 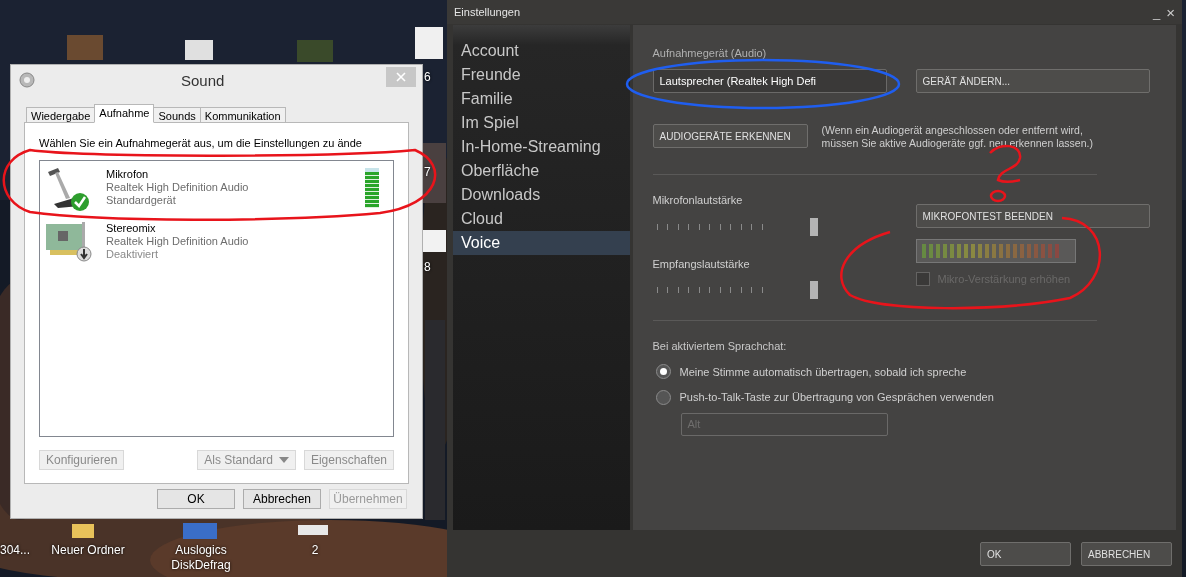 What do you see at coordinates (83, 531) in the screenshot?
I see `folder-icon` at bounding box center [83, 531].